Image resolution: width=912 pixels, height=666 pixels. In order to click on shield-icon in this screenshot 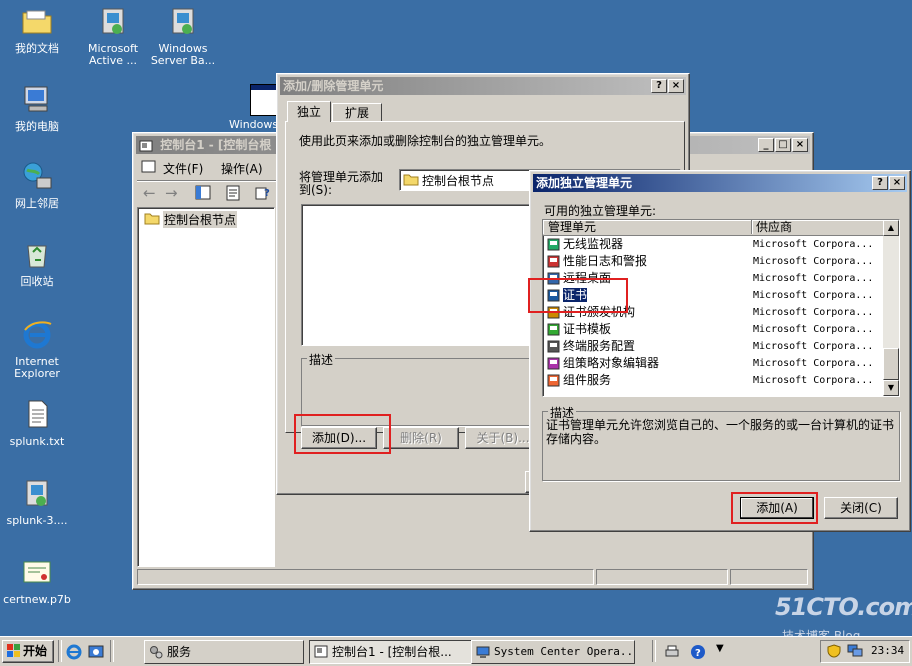, I will do `click(834, 651)`.